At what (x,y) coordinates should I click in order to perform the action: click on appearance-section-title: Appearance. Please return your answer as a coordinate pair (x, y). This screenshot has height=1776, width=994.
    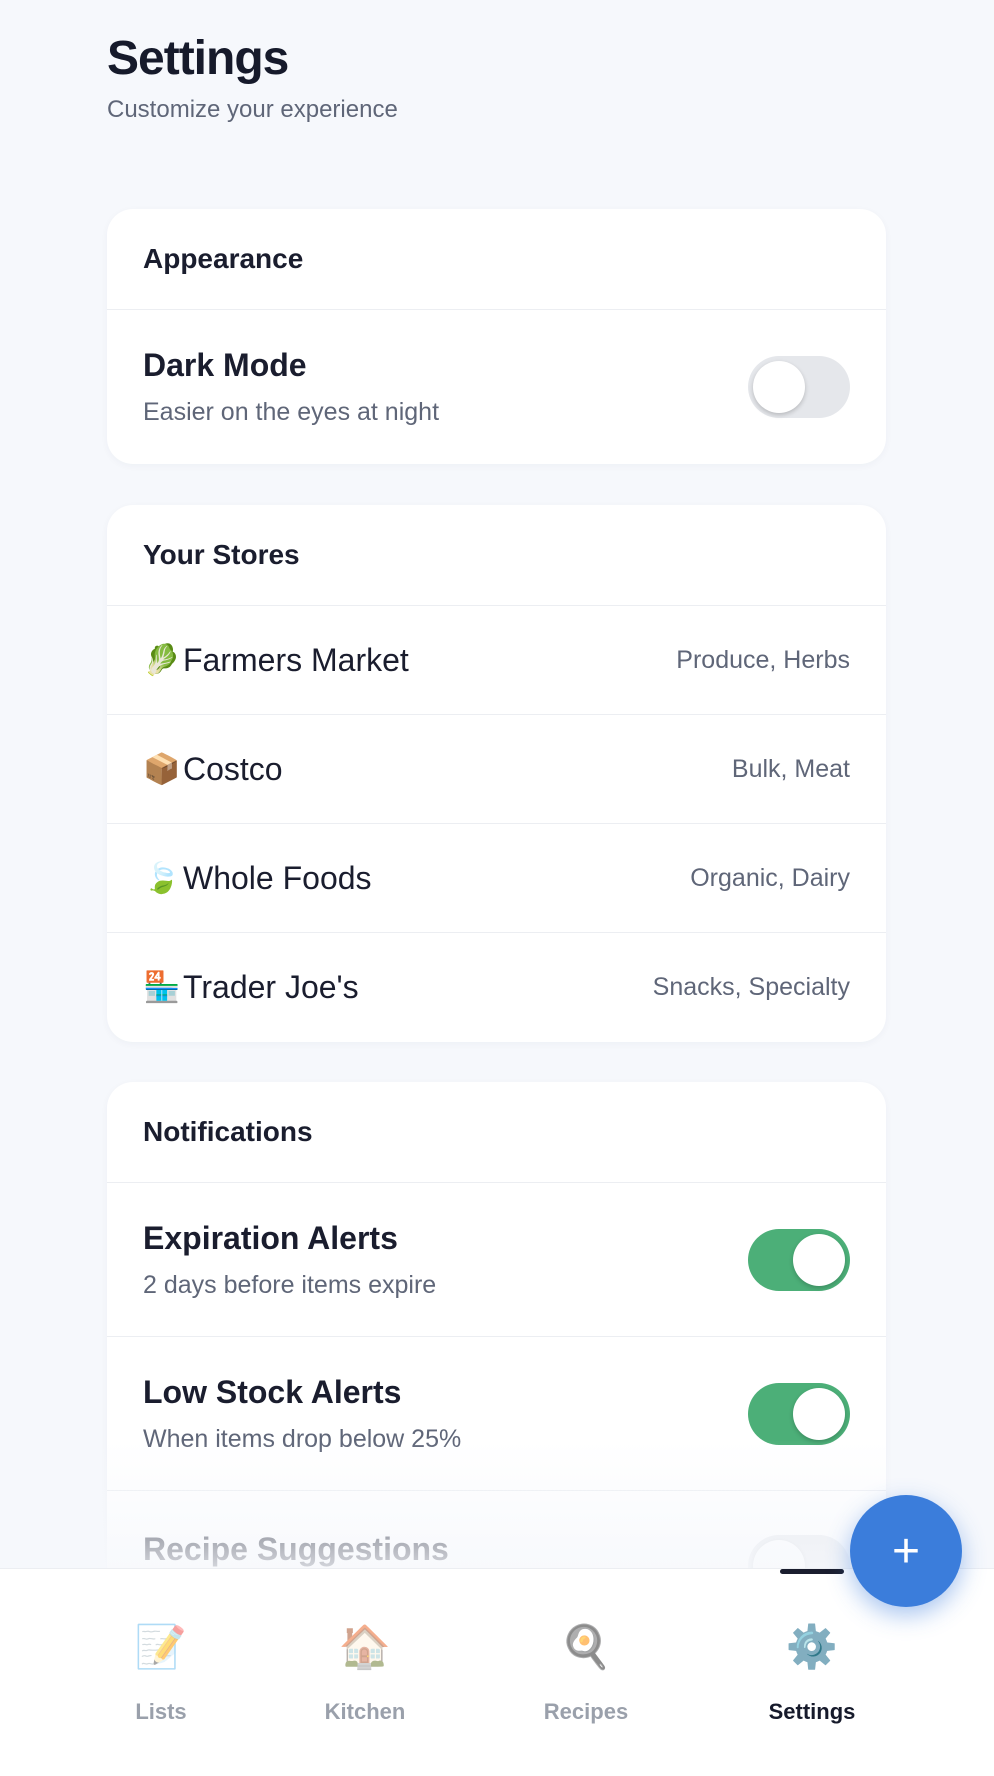
    Looking at the image, I should click on (496, 259).